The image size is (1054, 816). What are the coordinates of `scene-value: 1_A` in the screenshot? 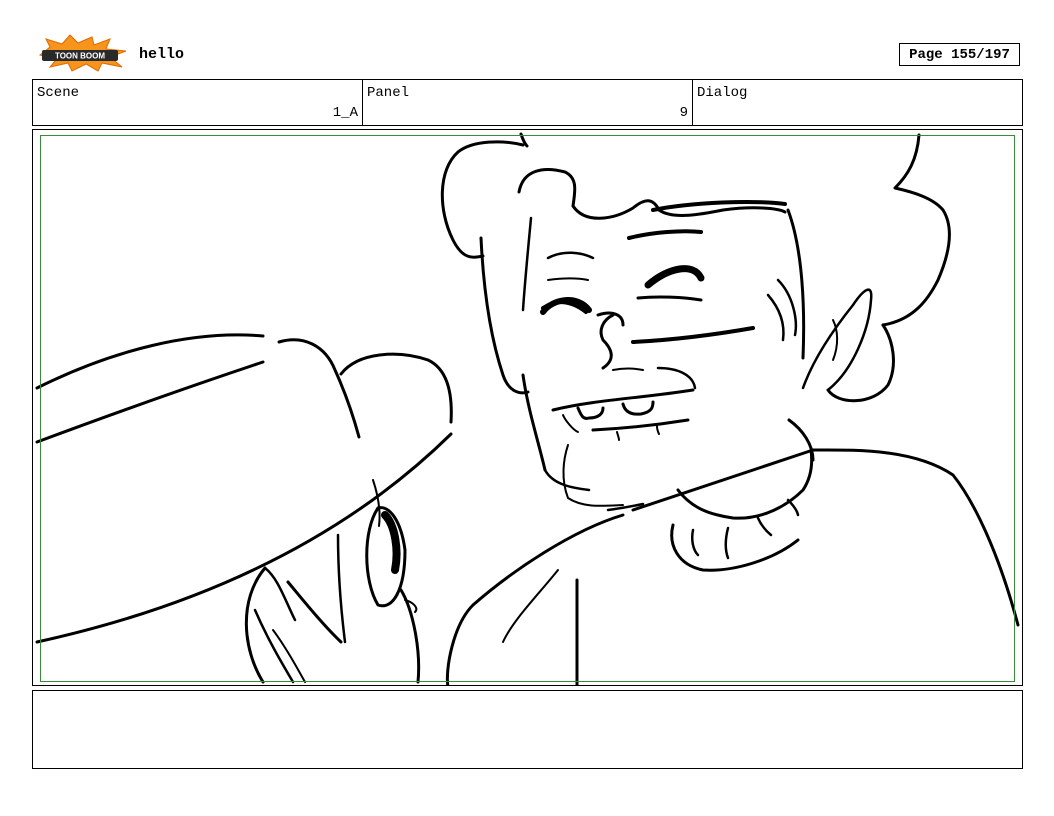 It's located at (345, 113).